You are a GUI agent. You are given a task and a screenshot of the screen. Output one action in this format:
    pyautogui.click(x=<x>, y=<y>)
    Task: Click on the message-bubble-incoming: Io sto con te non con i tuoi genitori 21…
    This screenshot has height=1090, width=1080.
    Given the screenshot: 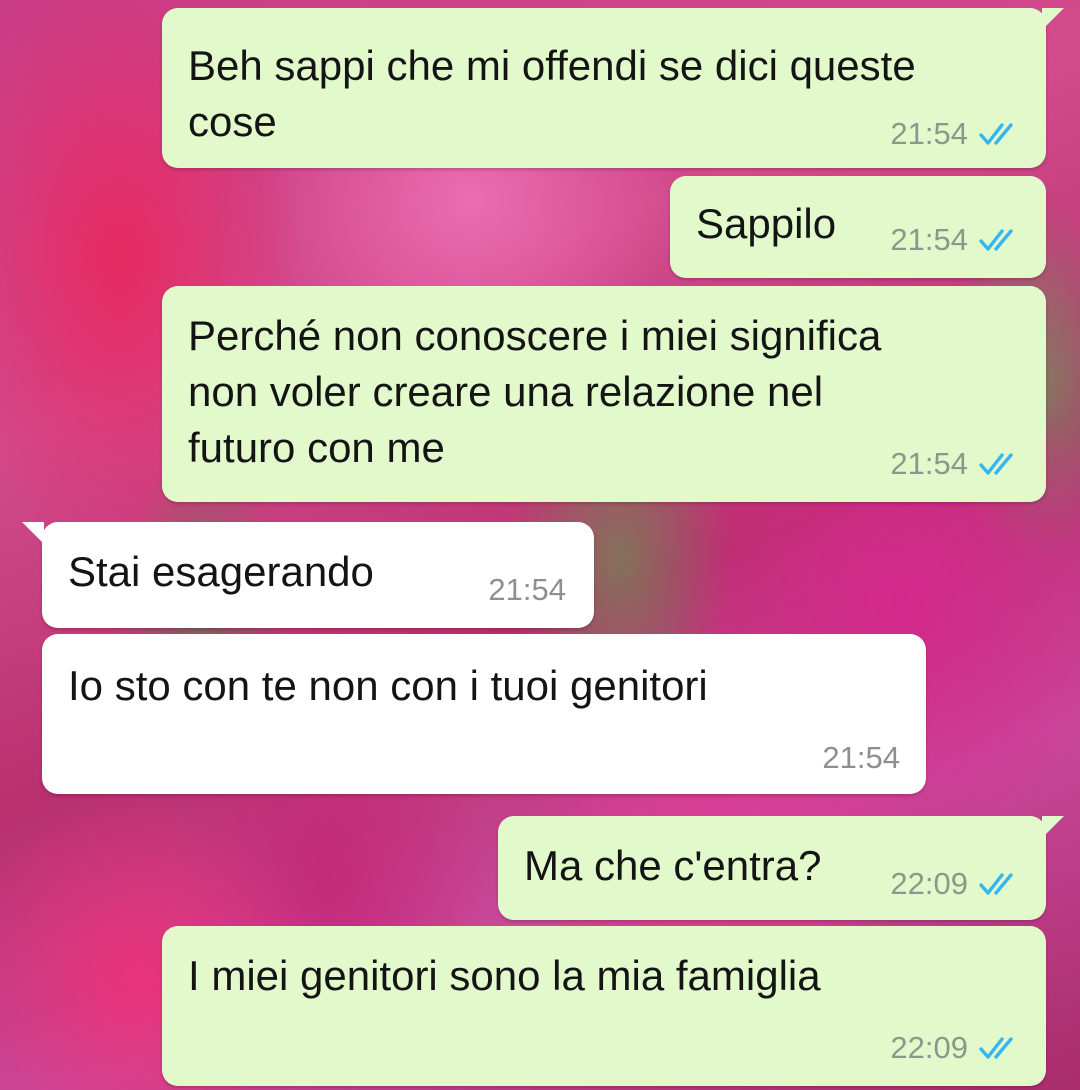 What is the action you would take?
    pyautogui.click(x=484, y=714)
    